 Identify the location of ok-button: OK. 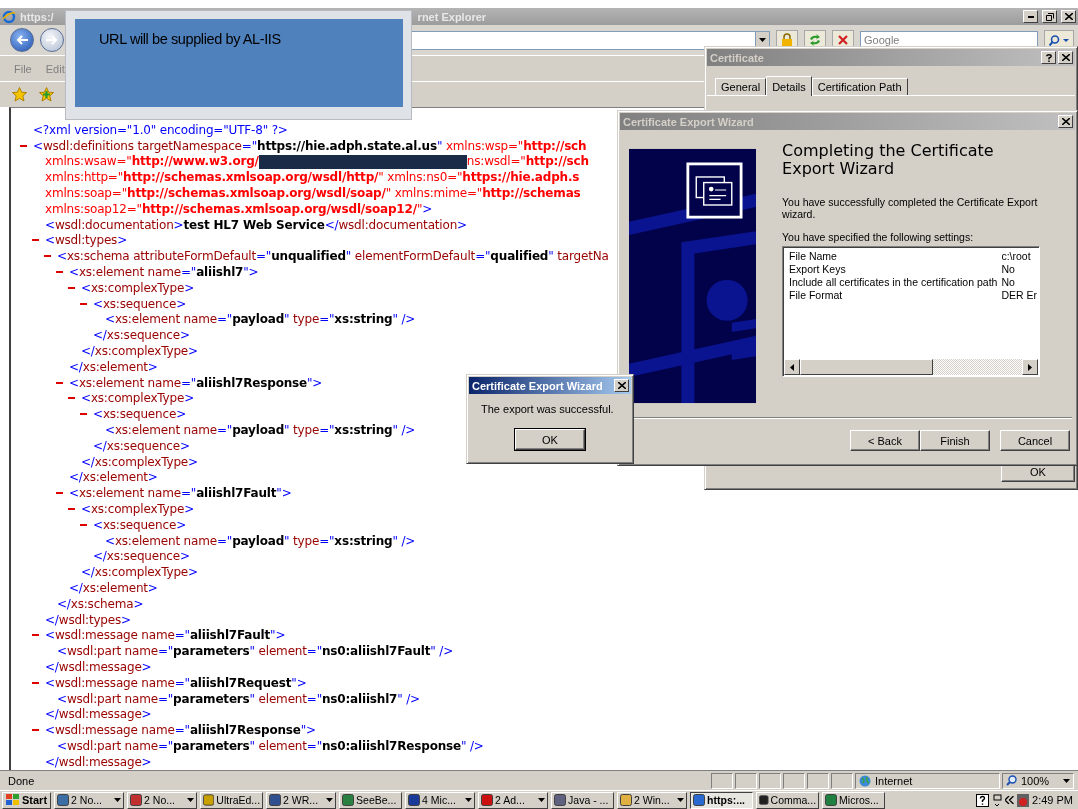
(550, 439).